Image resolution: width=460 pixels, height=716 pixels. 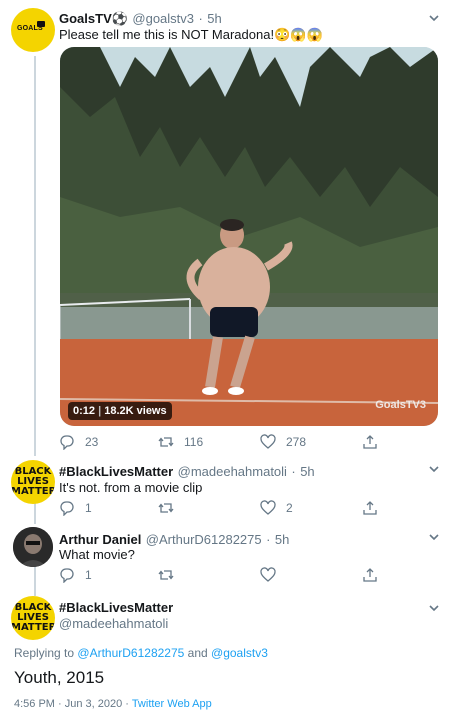 What do you see at coordinates (296, 442) in the screenshot?
I see `like-count: 278` at bounding box center [296, 442].